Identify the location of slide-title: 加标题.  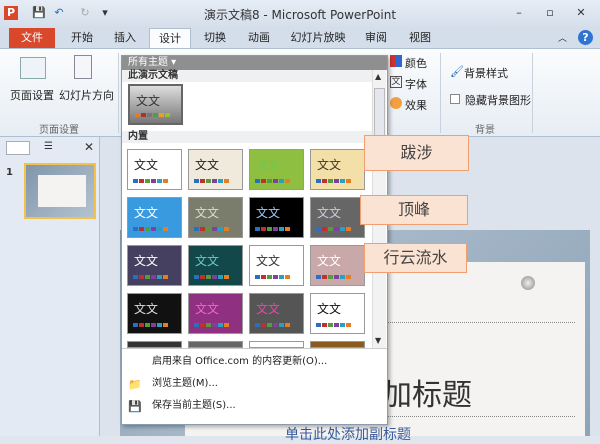
(427, 392).